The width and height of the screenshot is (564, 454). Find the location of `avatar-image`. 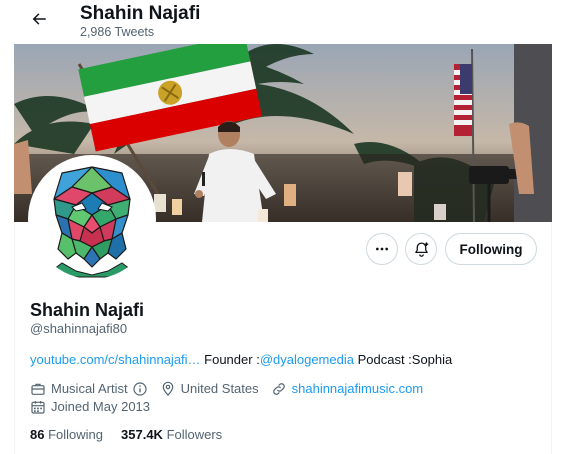

avatar-image is located at coordinates (92, 219).